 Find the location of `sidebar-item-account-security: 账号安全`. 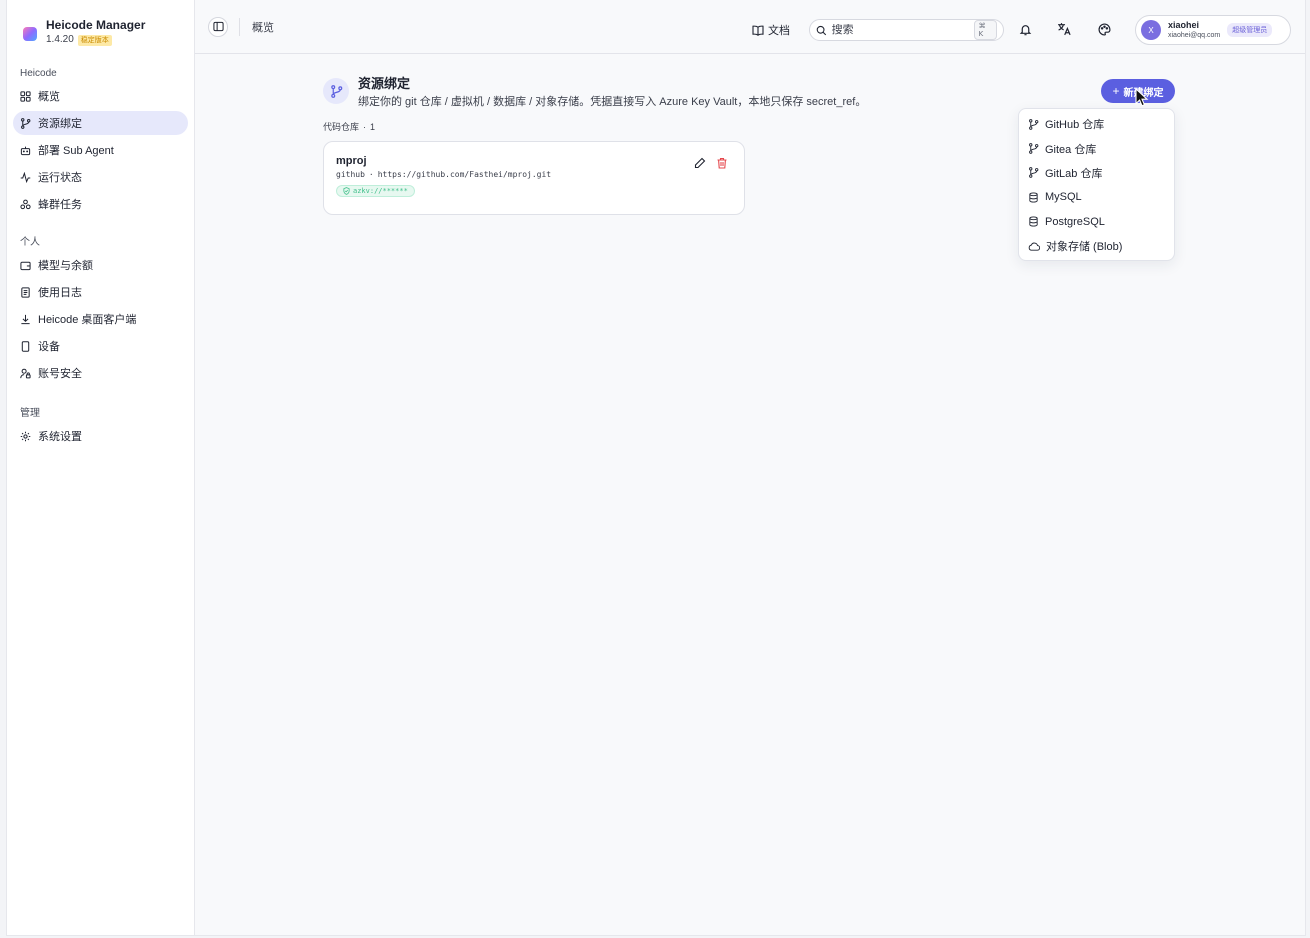

sidebar-item-account-security: 账号安全 is located at coordinates (100, 373).